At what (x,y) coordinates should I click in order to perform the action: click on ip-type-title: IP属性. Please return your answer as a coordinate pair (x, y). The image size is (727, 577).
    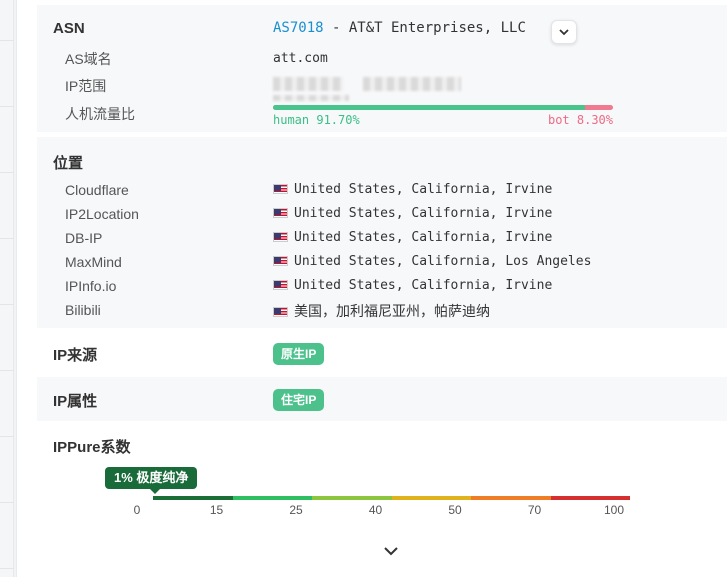
    Looking at the image, I should click on (75, 401).